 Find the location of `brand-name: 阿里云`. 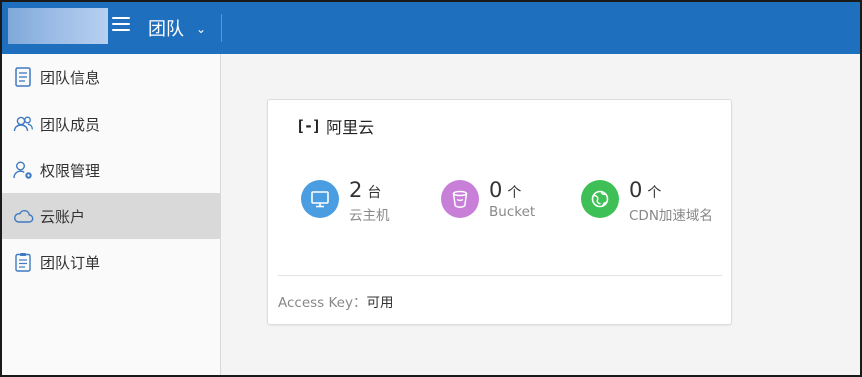

brand-name: 阿里云 is located at coordinates (350, 127).